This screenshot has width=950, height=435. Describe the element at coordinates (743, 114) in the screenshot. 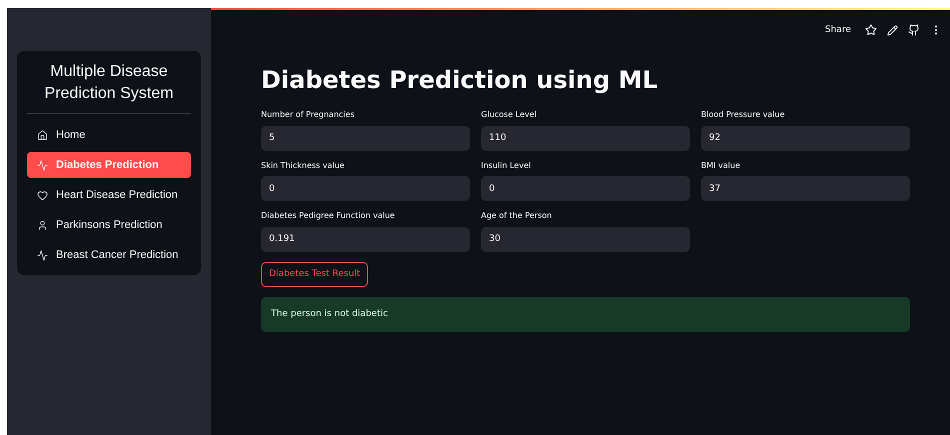

I see `field-label: Blood Pressure value` at that location.